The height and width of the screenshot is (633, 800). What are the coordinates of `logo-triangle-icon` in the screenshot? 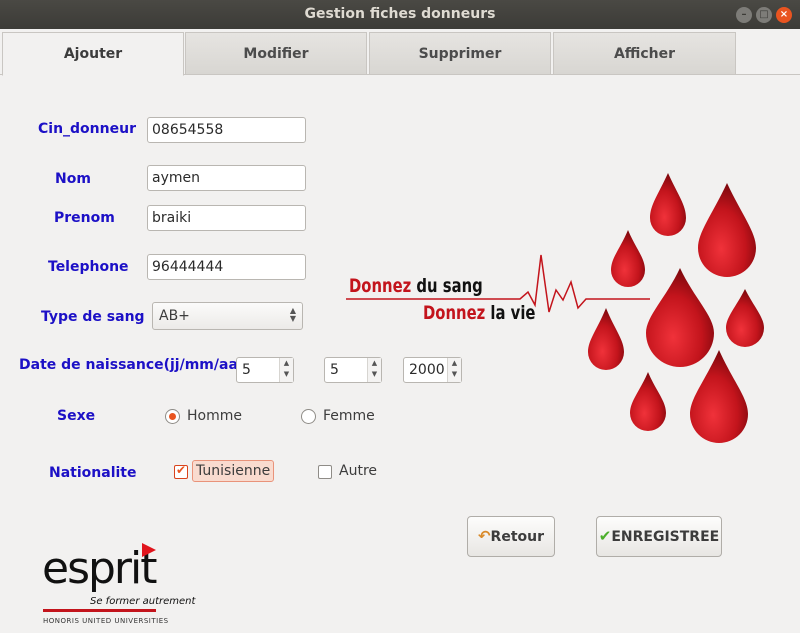 It's located at (149, 550).